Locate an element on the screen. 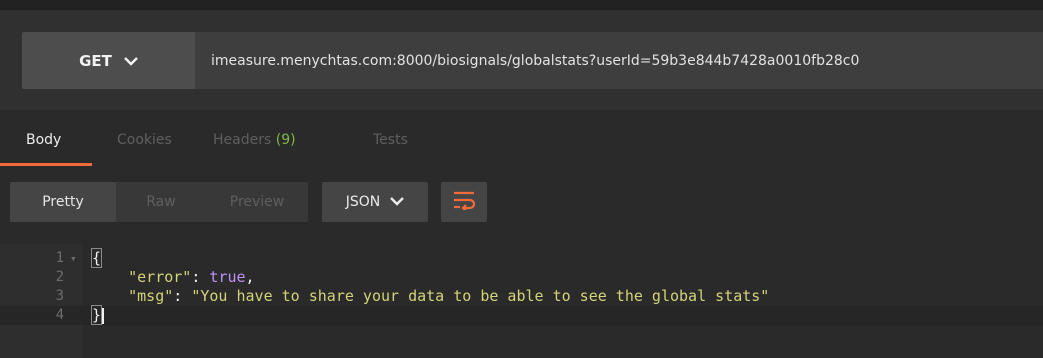  format-dropdown: JSON is located at coordinates (375, 202).